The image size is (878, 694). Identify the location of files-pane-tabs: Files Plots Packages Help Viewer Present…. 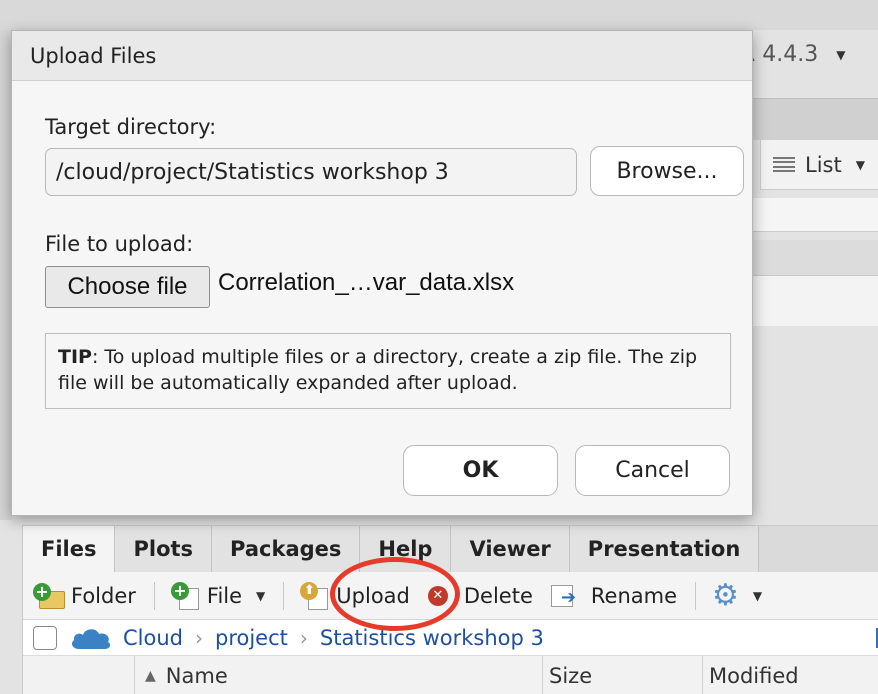
(450, 549).